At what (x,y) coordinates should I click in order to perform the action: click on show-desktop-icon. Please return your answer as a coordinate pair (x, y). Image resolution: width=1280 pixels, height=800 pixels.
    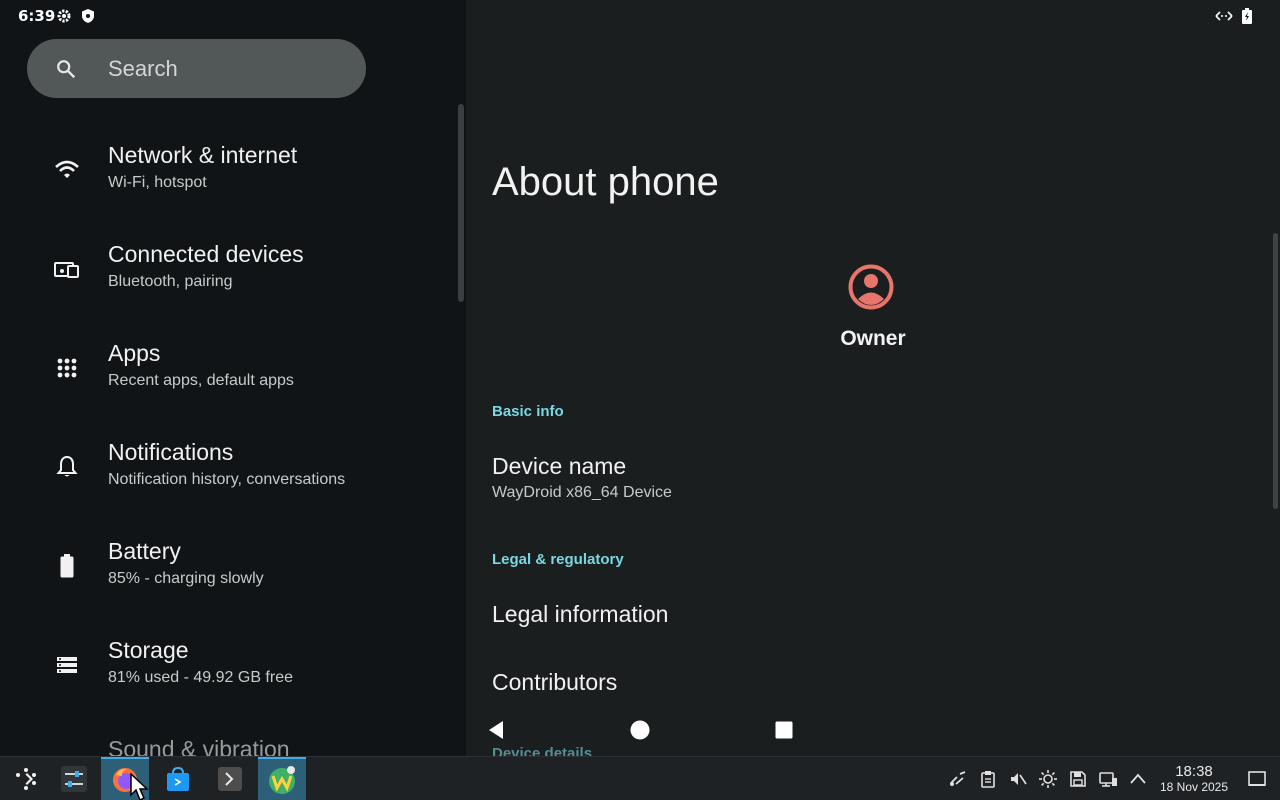
    Looking at the image, I should click on (1257, 779).